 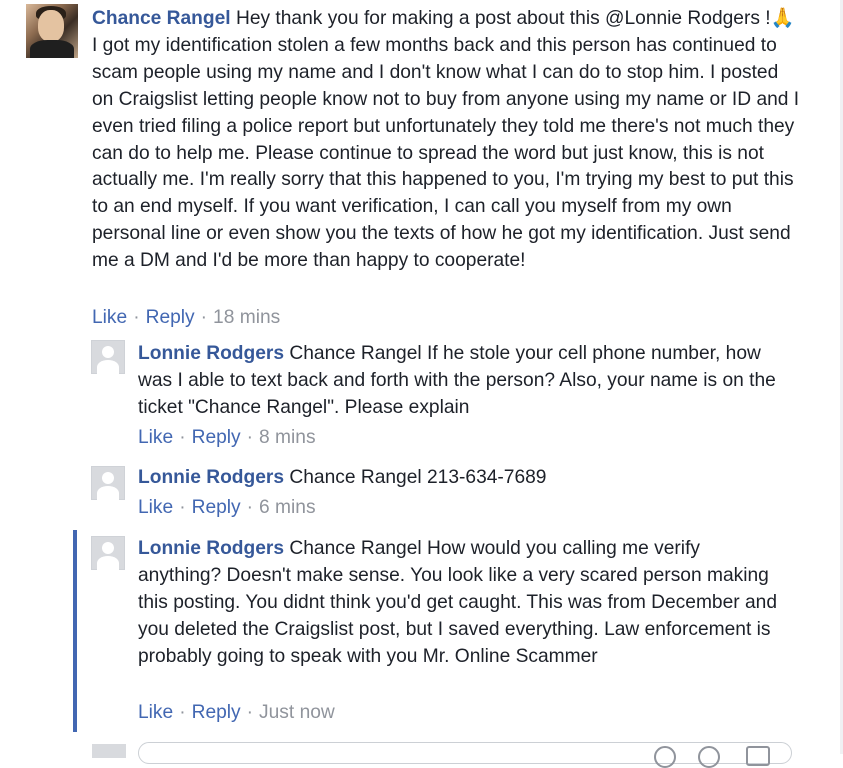 I want to click on write-reply-input, so click(x=465, y=753).